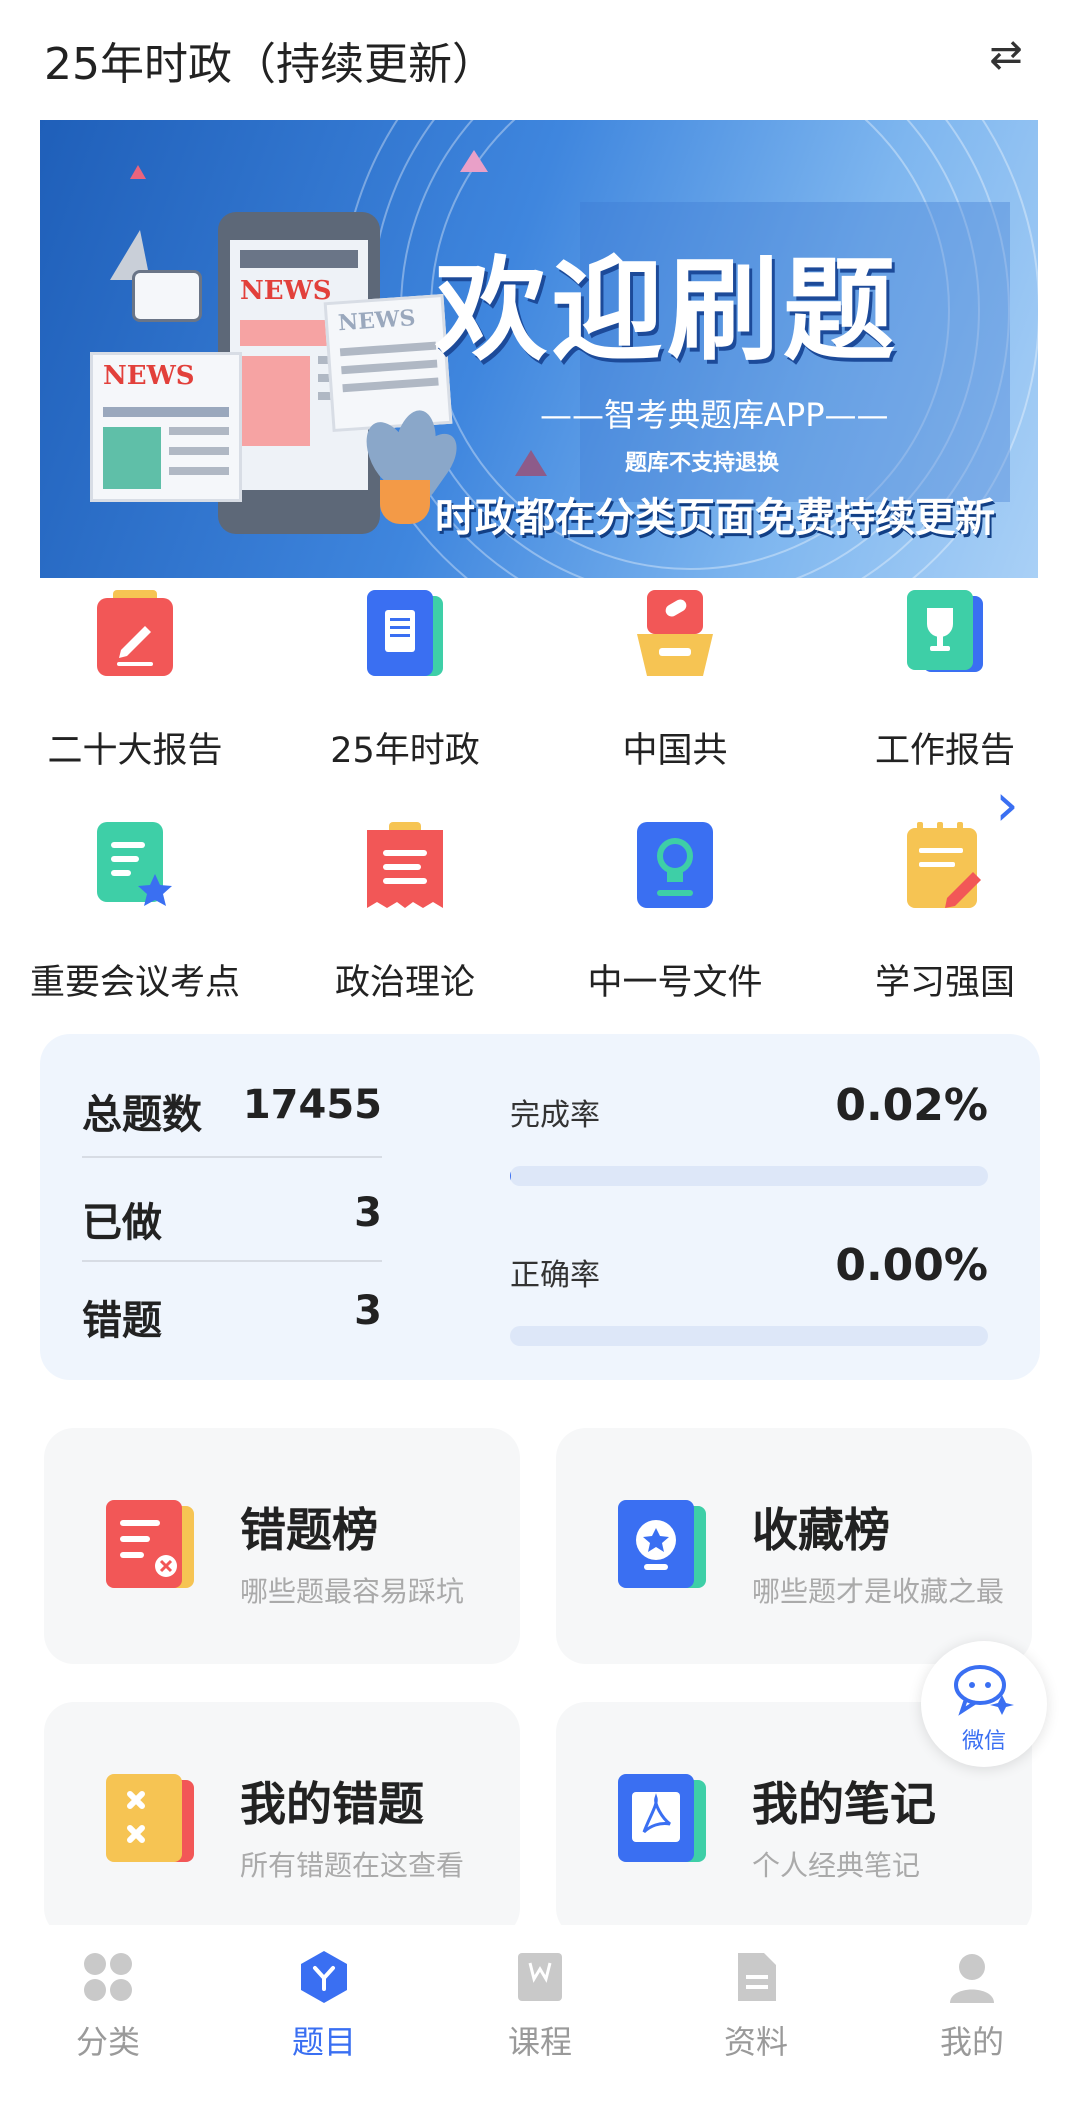 The height and width of the screenshot is (2121, 1080). I want to click on header: 25年时政（持续更新） ⇄, so click(540, 55).